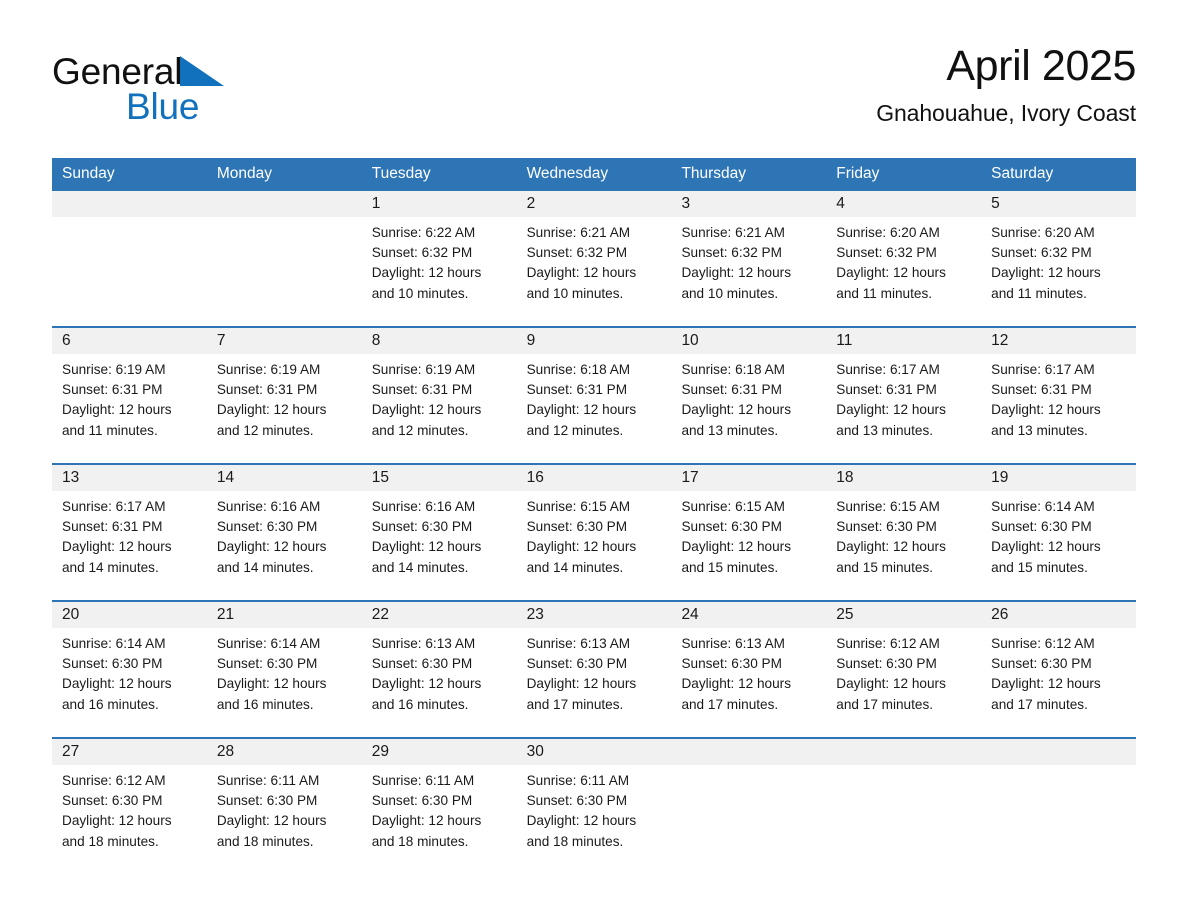 Image resolution: width=1188 pixels, height=918 pixels. What do you see at coordinates (439, 204) in the screenshot?
I see `day-number-1: 1` at bounding box center [439, 204].